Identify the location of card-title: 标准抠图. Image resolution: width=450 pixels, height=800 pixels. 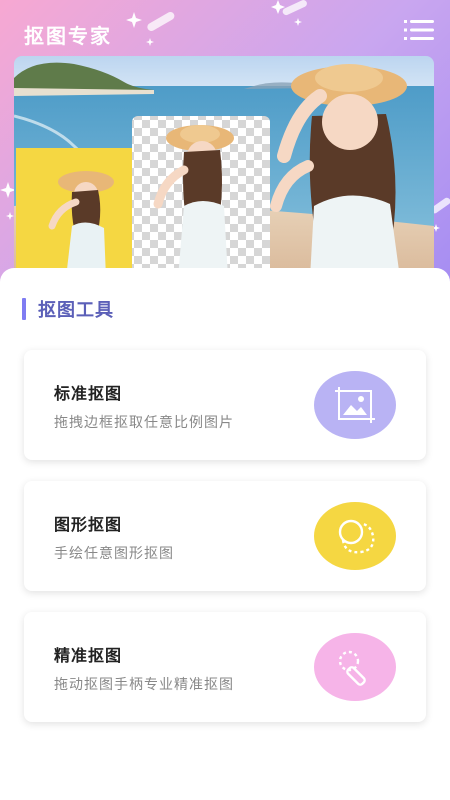
(88, 393).